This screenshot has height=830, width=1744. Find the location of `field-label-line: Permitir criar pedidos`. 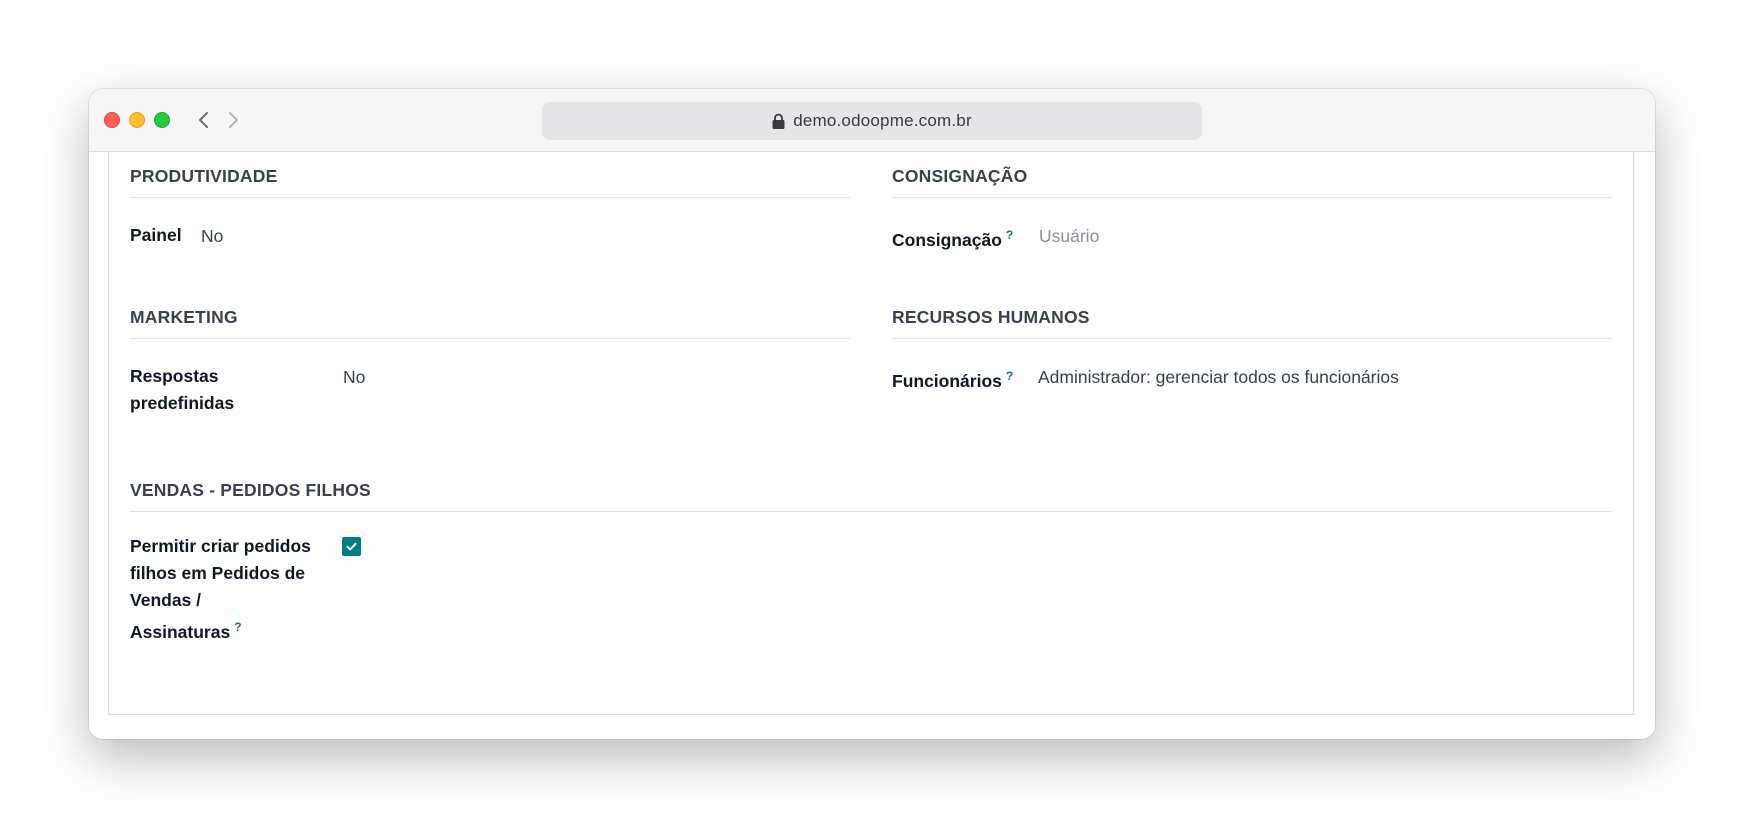

field-label-line: Permitir criar pedidos is located at coordinates (220, 546).